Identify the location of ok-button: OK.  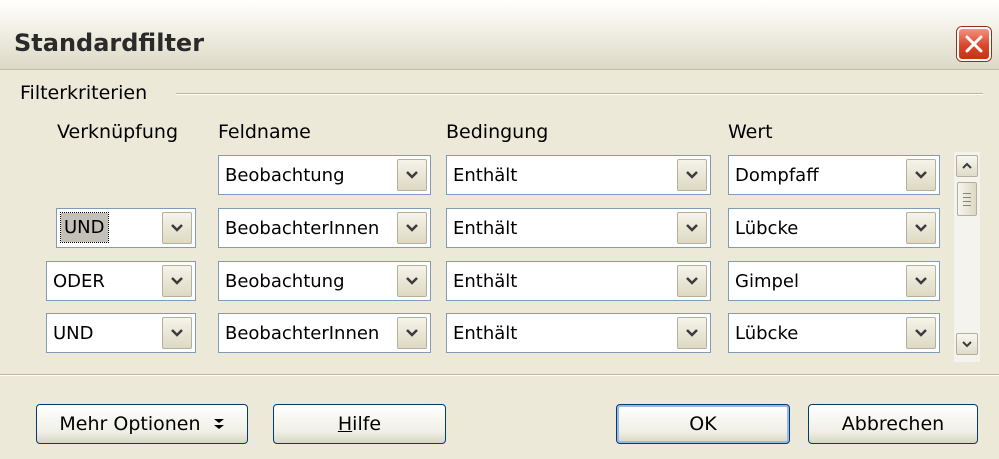
(703, 424).